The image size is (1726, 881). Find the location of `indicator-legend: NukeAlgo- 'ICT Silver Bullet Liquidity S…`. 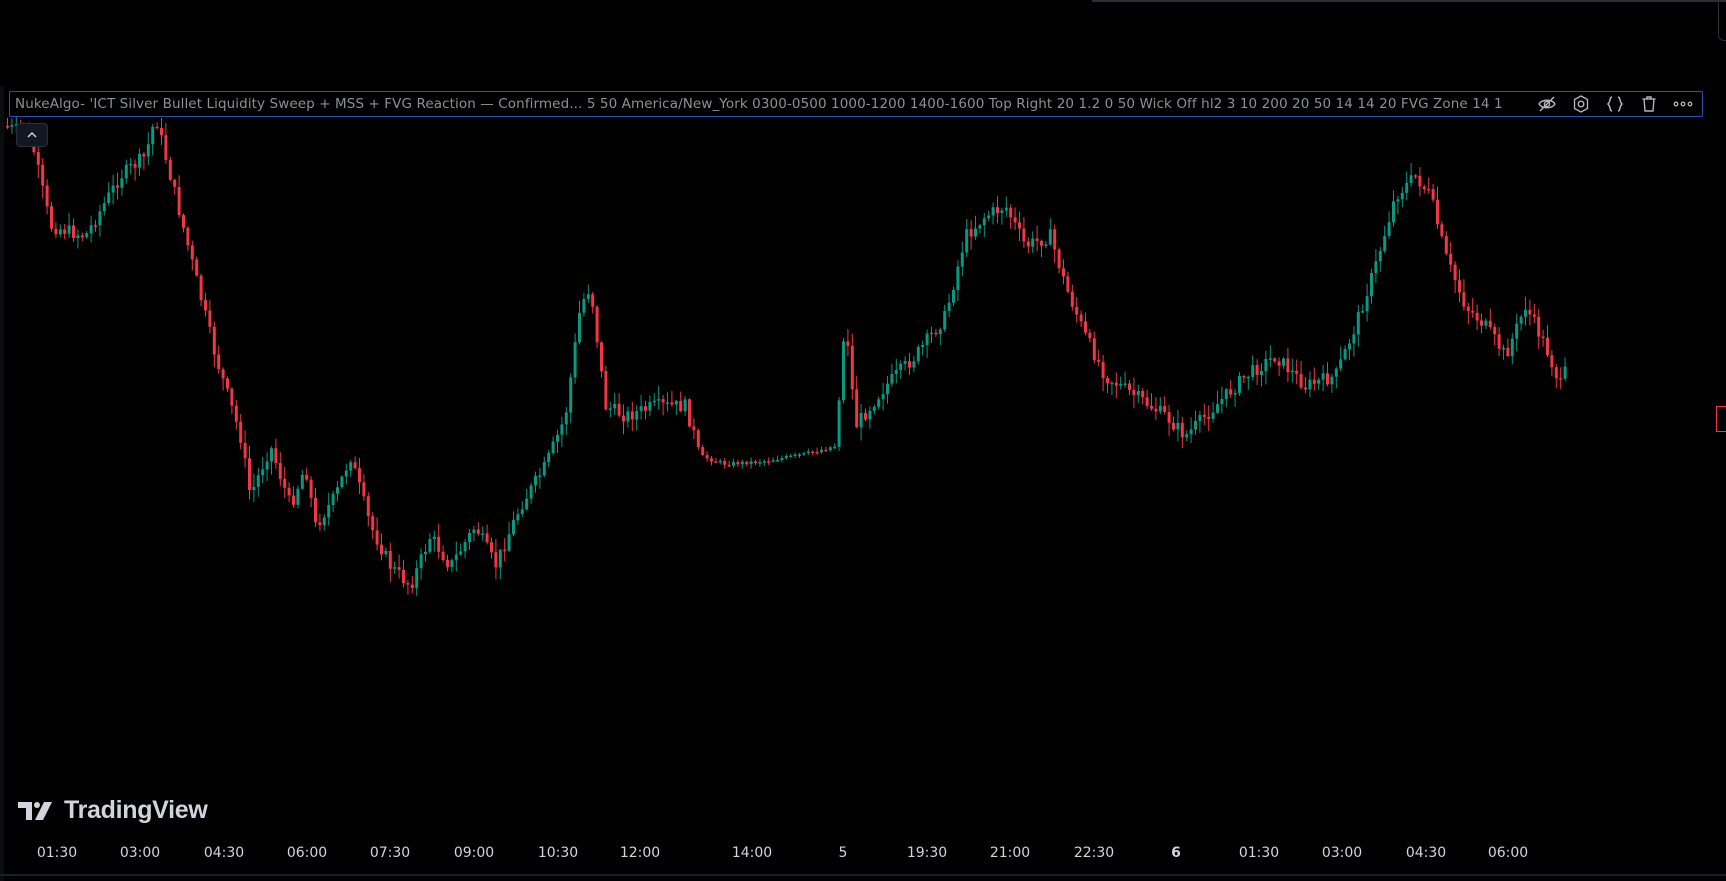

indicator-legend: NukeAlgo- 'ICT Silver Bullet Liquidity S… is located at coordinates (856, 104).